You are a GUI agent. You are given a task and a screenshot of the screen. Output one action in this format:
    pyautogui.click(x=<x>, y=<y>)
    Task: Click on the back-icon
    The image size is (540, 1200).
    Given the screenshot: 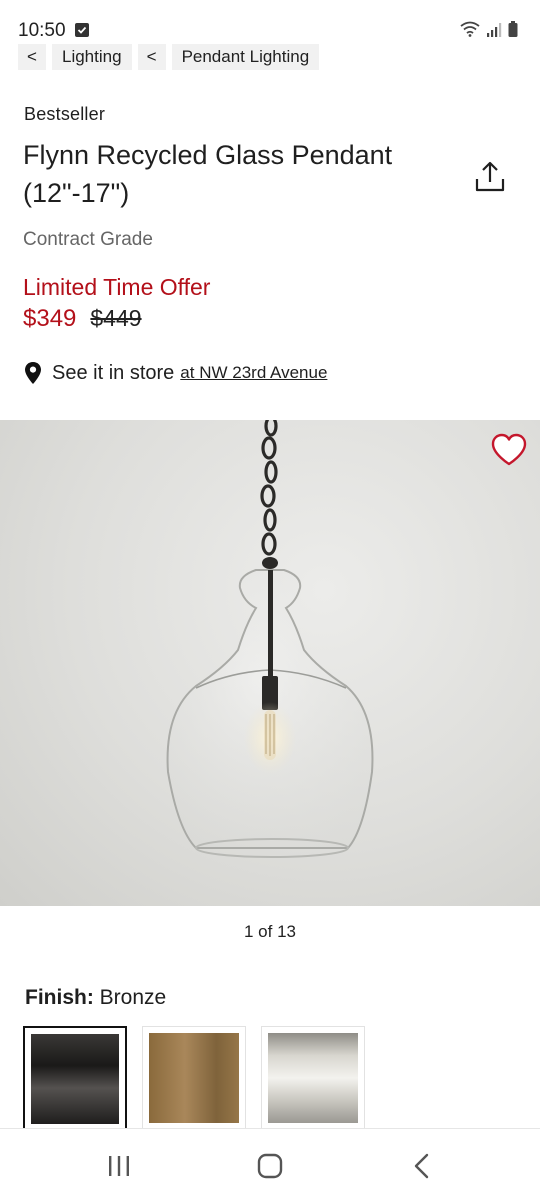 What is the action you would take?
    pyautogui.click(x=421, y=1166)
    